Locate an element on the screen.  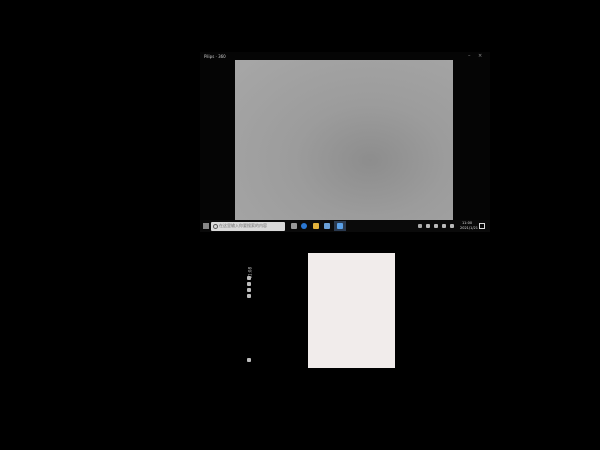
taskbar: 在这里输入你要搜索的内容 11:00 2021/1/21 is located at coordinates (345, 226).